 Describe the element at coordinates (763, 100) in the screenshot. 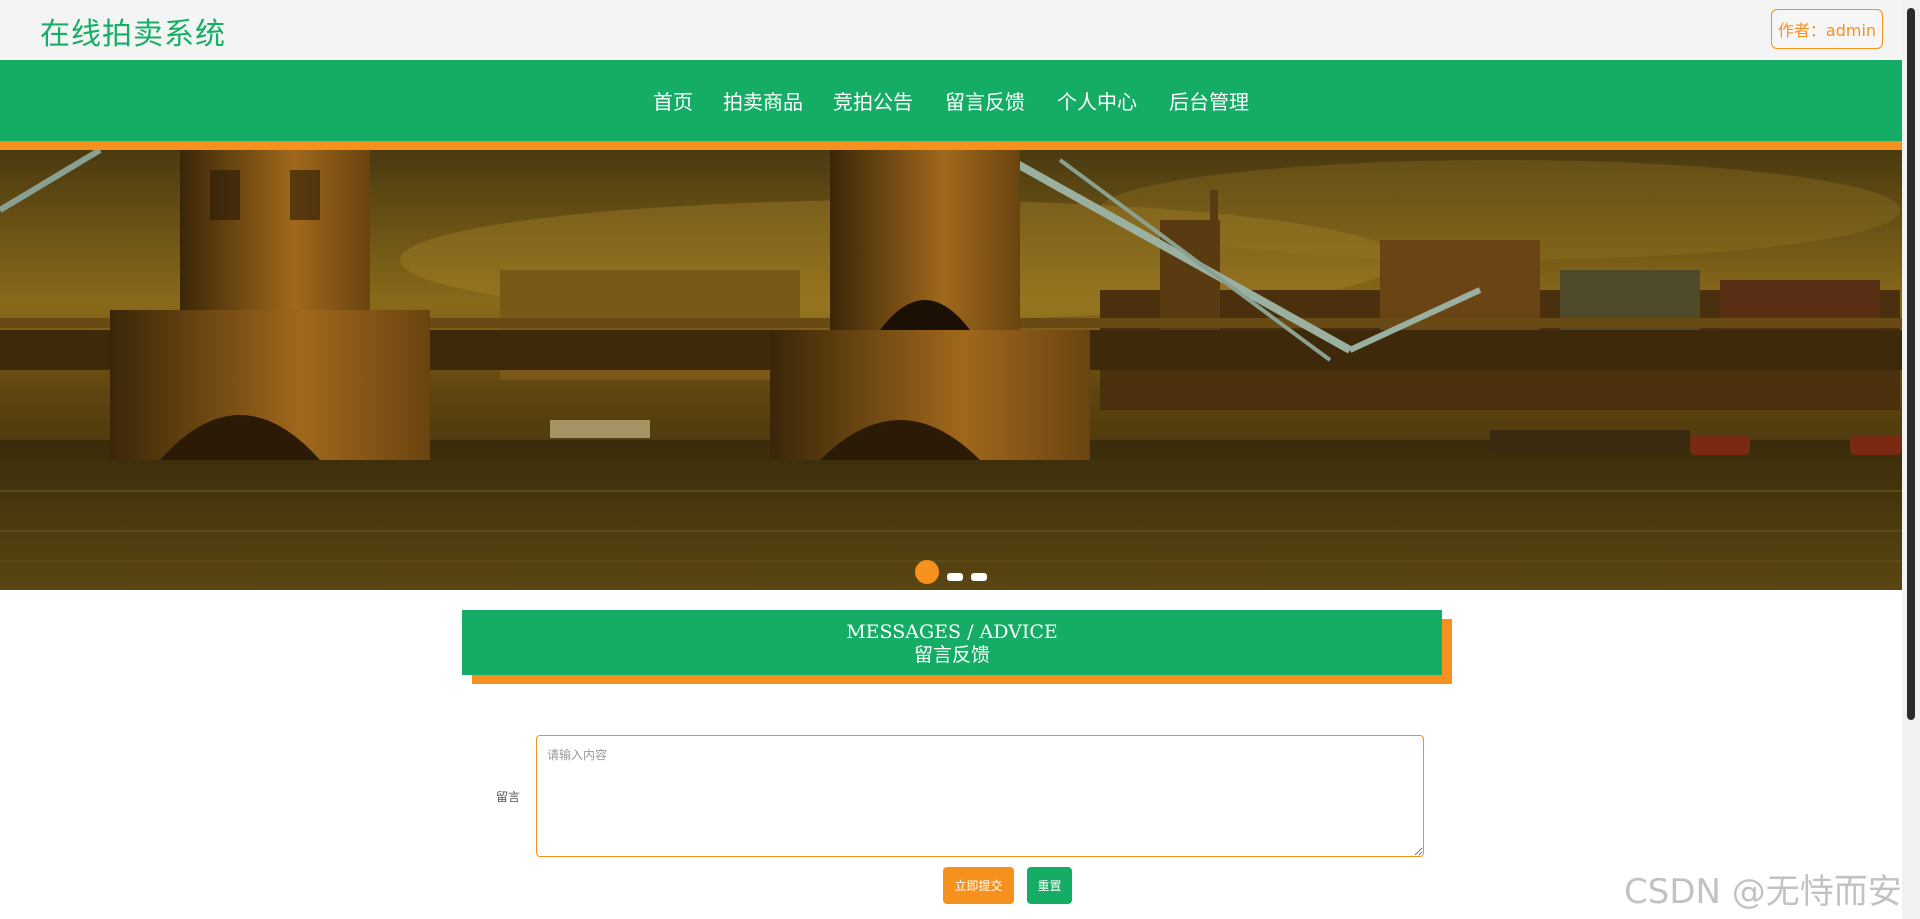

I see `nav-item-auction-goods: 拍卖商品` at that location.